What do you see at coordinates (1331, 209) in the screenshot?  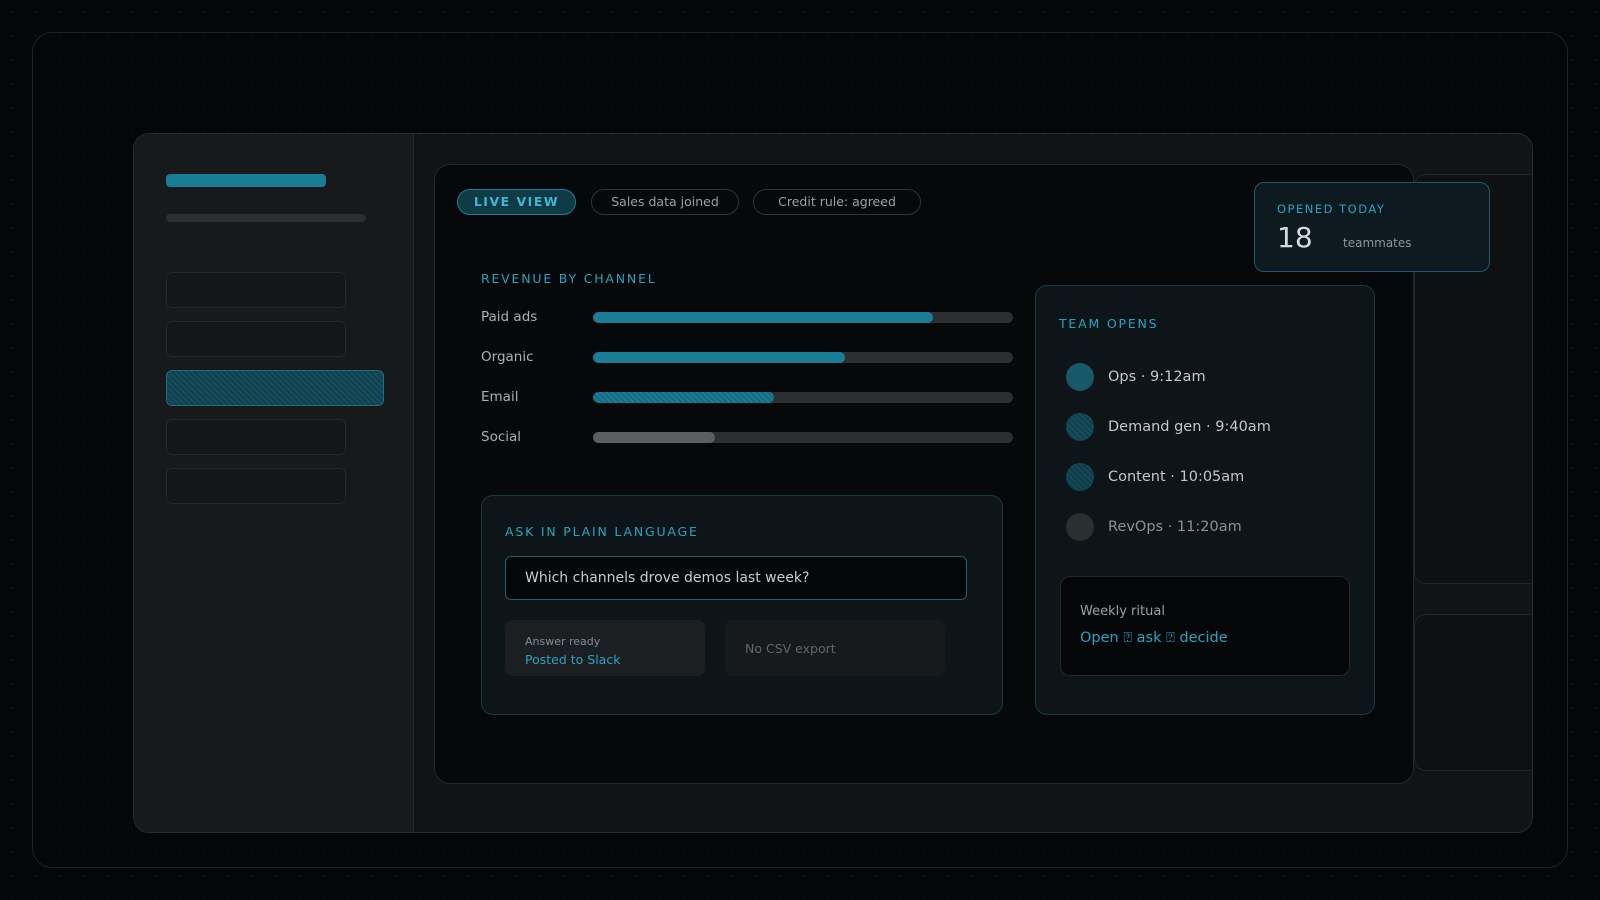 I see `opened-today-label: OPENED TODAY` at bounding box center [1331, 209].